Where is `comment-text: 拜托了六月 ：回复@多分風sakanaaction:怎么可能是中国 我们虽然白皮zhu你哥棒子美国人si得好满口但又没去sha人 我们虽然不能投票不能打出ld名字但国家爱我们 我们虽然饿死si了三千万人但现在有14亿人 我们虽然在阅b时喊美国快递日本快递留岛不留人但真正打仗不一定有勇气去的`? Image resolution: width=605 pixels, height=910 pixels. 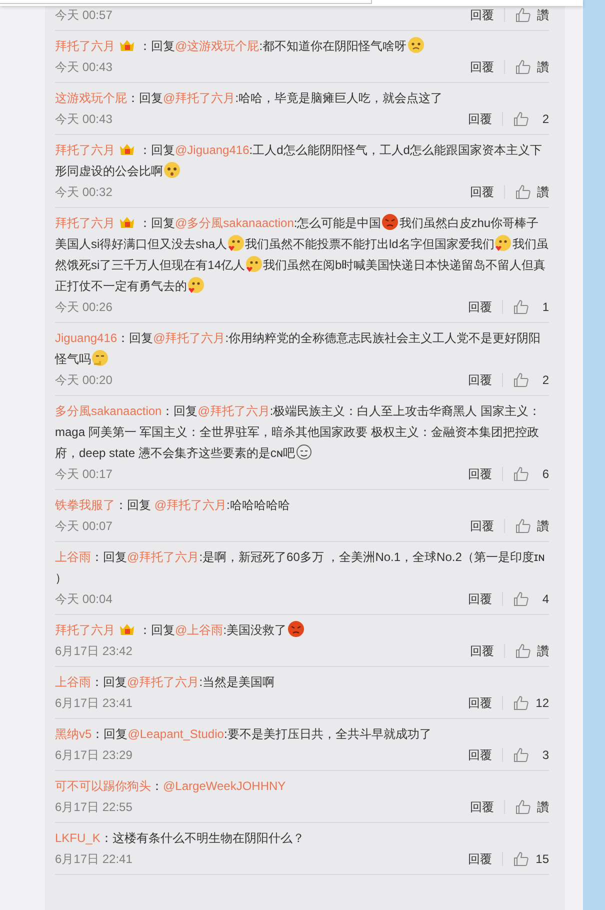
comment-text: 拜托了六月 ：回复@多分風sakanaaction:怎么可能是中国 我们虽然白皮zhu你哥棒子美国人si得好满口但又没去sha人 我们虽然不能投票不能打出ld名字但国家爱我们 我们虽然饿死si了三千万人但现在有14亿人 我们虽然在阅b时喊美国快递日本快递留岛不留人但真正打仗不一定有勇气去的 is located at coordinates (302, 255).